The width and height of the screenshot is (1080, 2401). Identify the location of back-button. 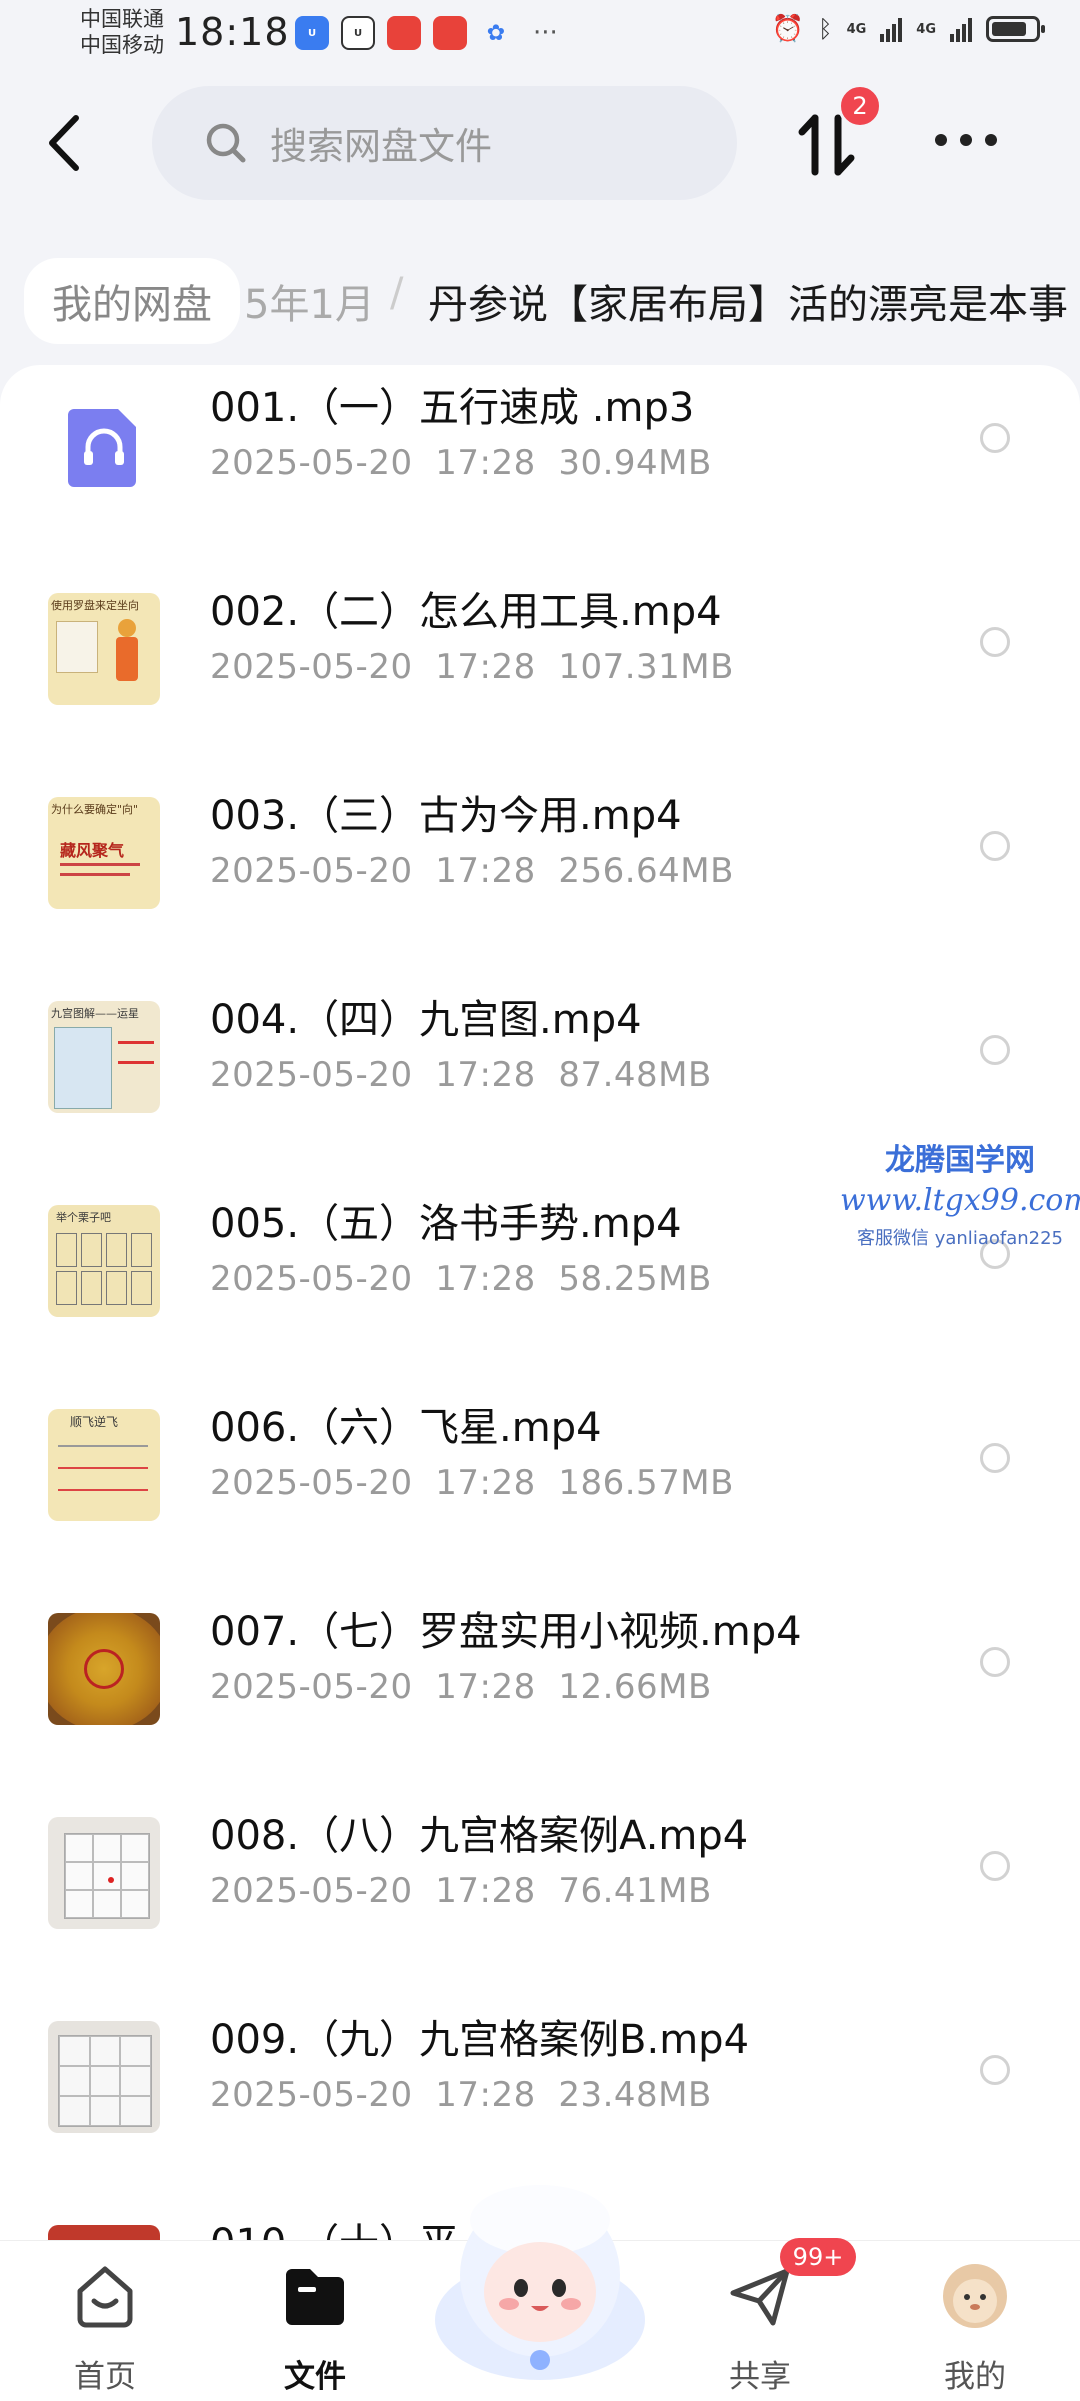
(65, 143).